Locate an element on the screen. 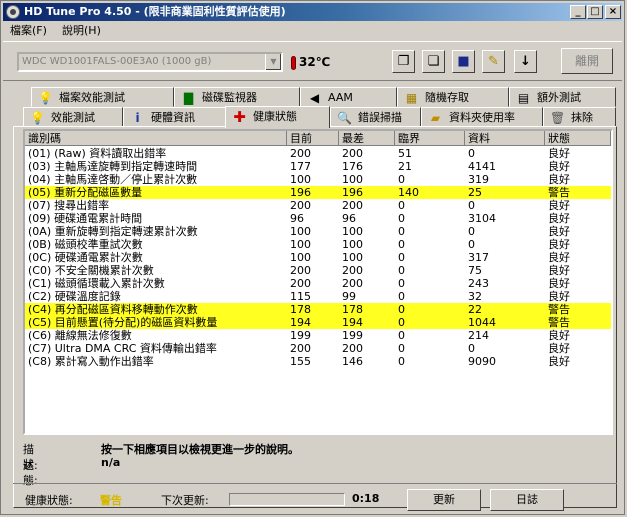 This screenshot has height=517, width=627. table-row: (04) 主軸馬達啓動／停止累計次數 100 100 0 319 良好 is located at coordinates (318, 179).